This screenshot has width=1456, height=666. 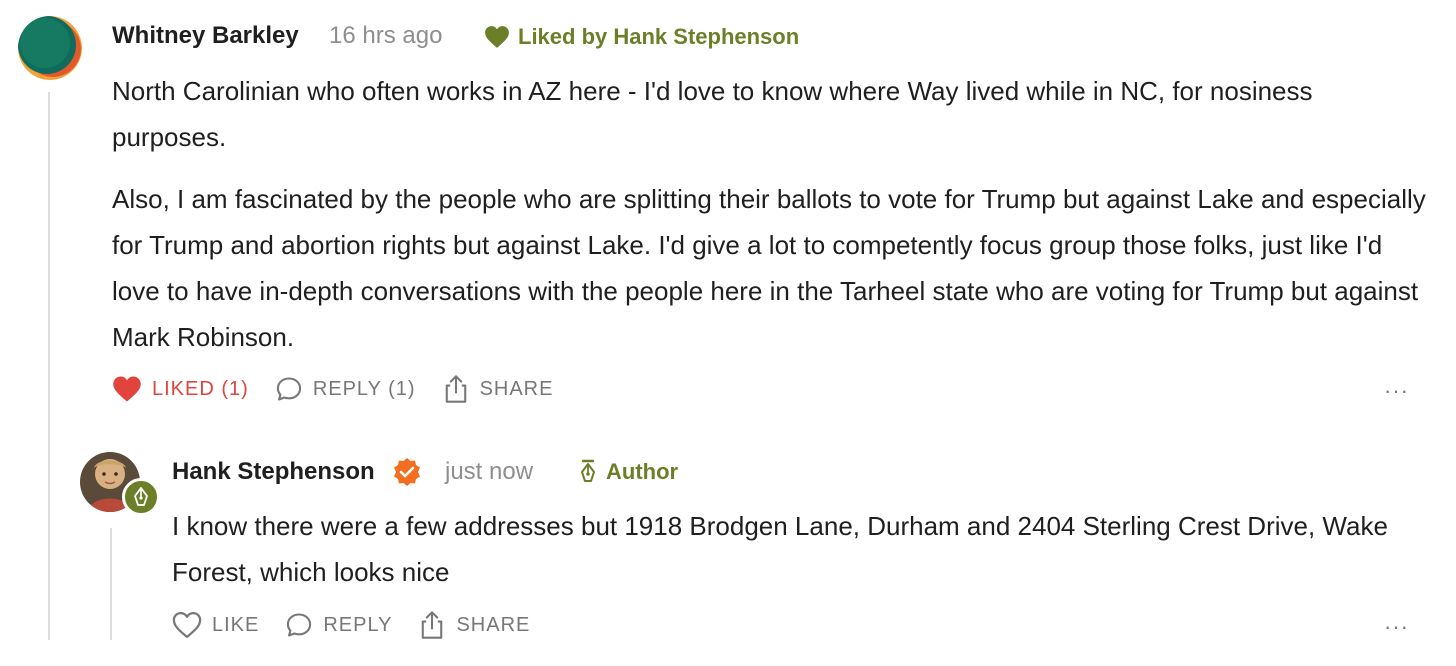 I want to click on comment-author: Whitney Barkley, so click(x=205, y=36).